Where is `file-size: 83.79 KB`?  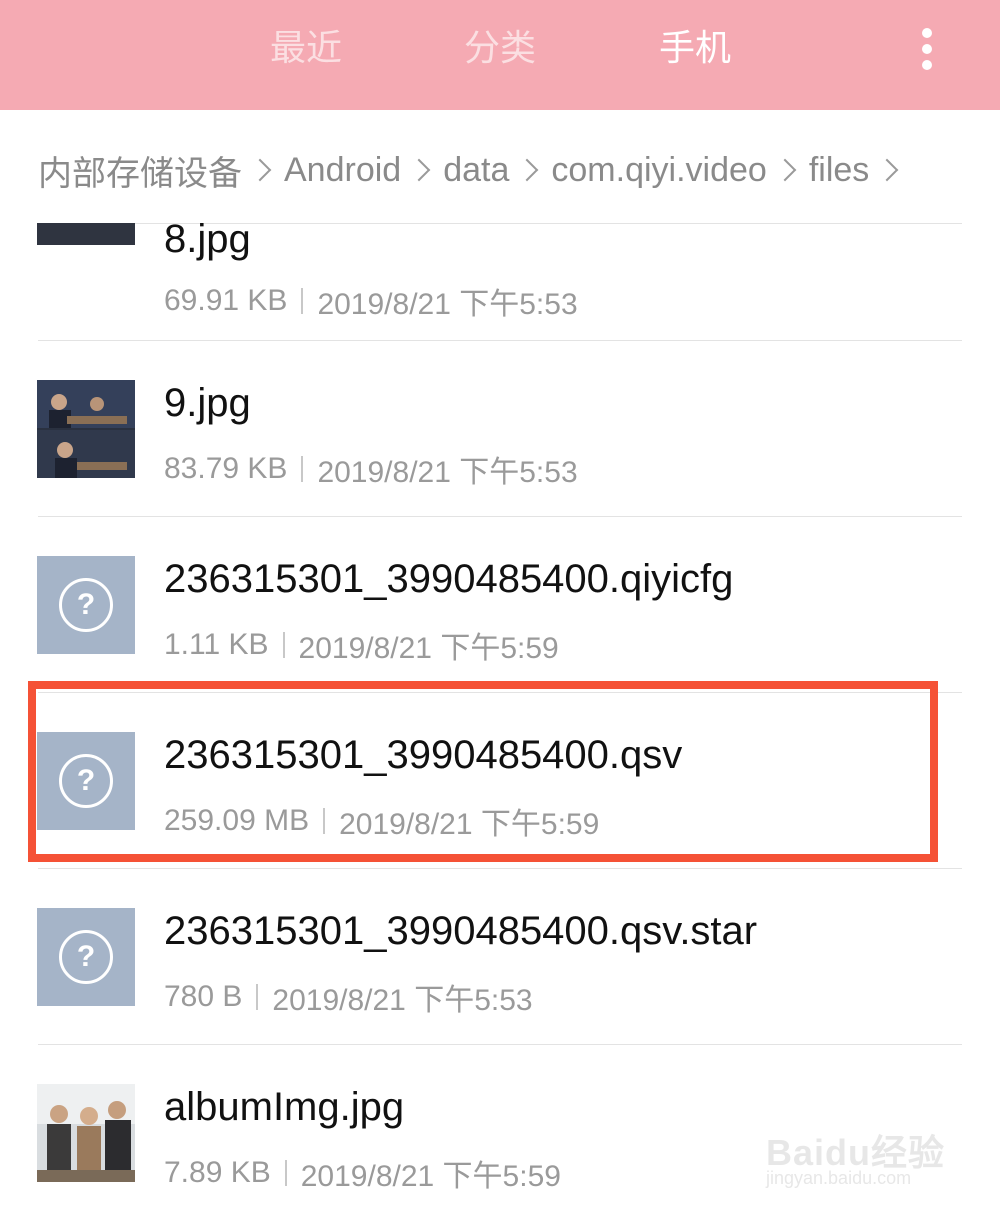 file-size: 83.79 KB is located at coordinates (226, 468).